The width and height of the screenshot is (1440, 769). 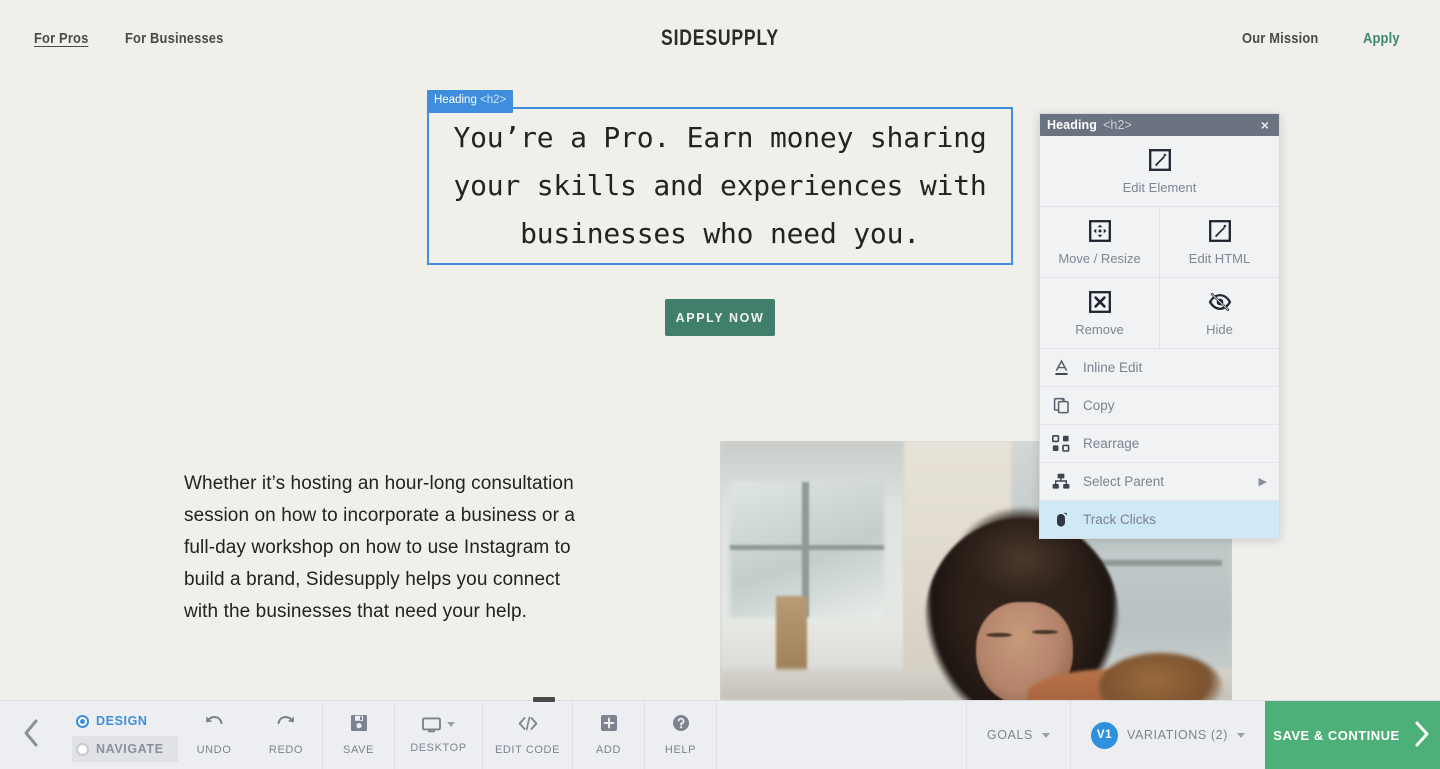 What do you see at coordinates (1104, 735) in the screenshot?
I see `variation-badge: V1` at bounding box center [1104, 735].